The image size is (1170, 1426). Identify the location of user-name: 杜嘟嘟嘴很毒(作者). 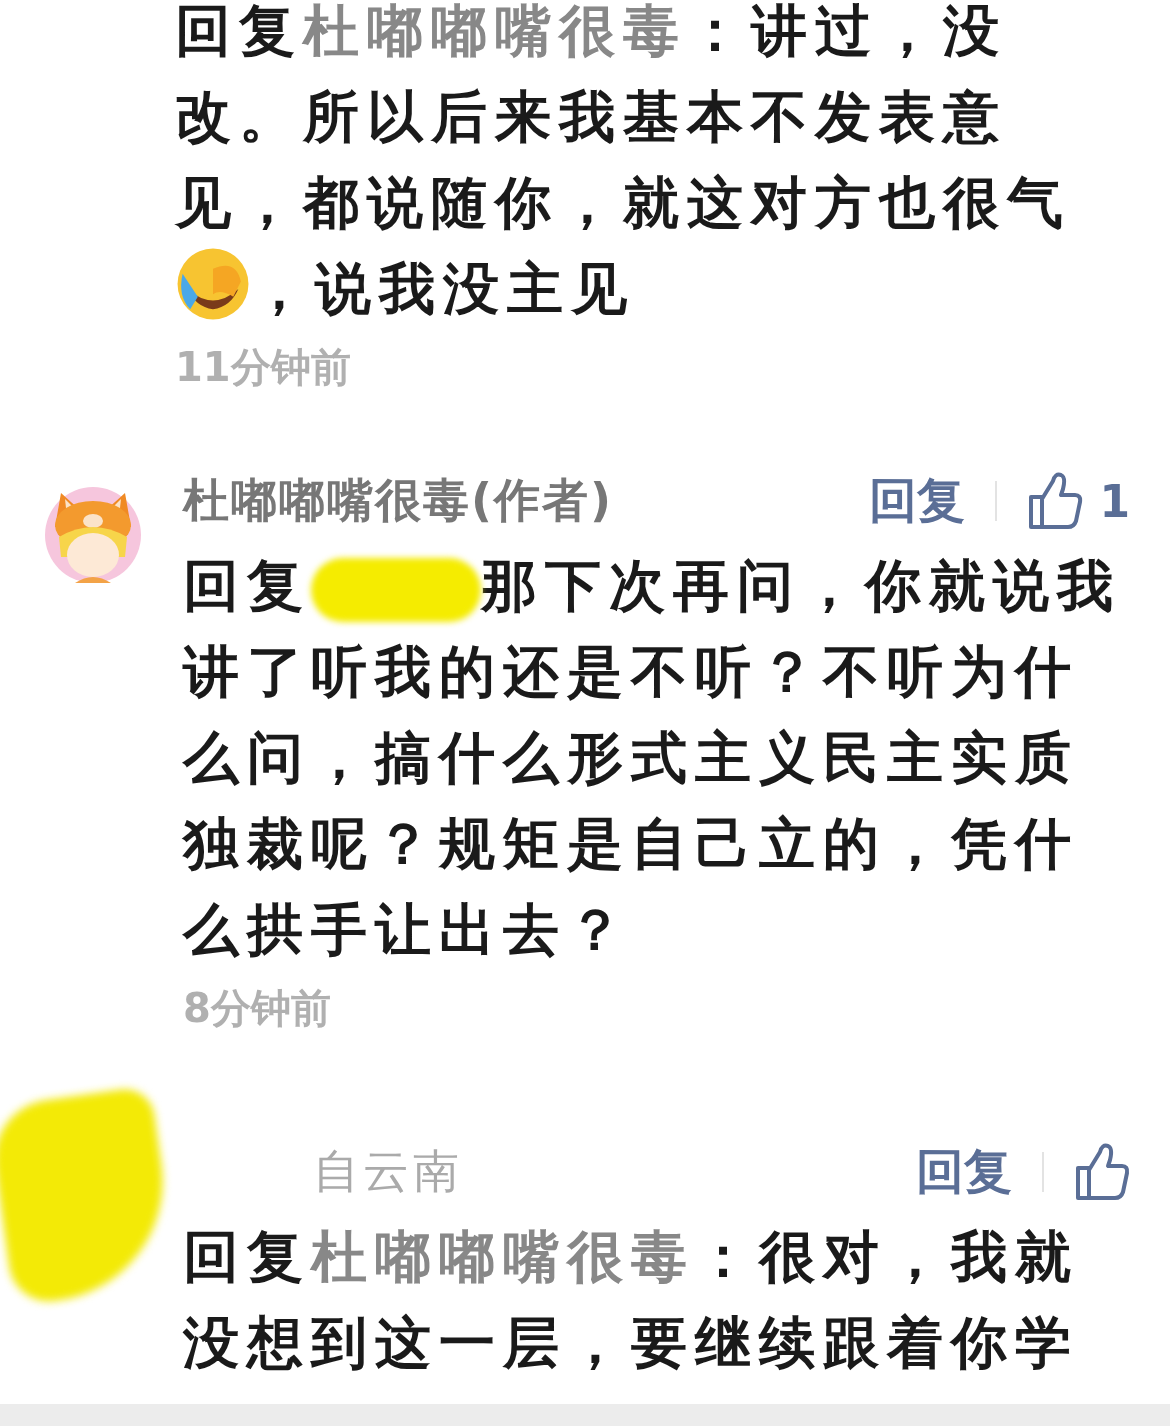
(398, 501).